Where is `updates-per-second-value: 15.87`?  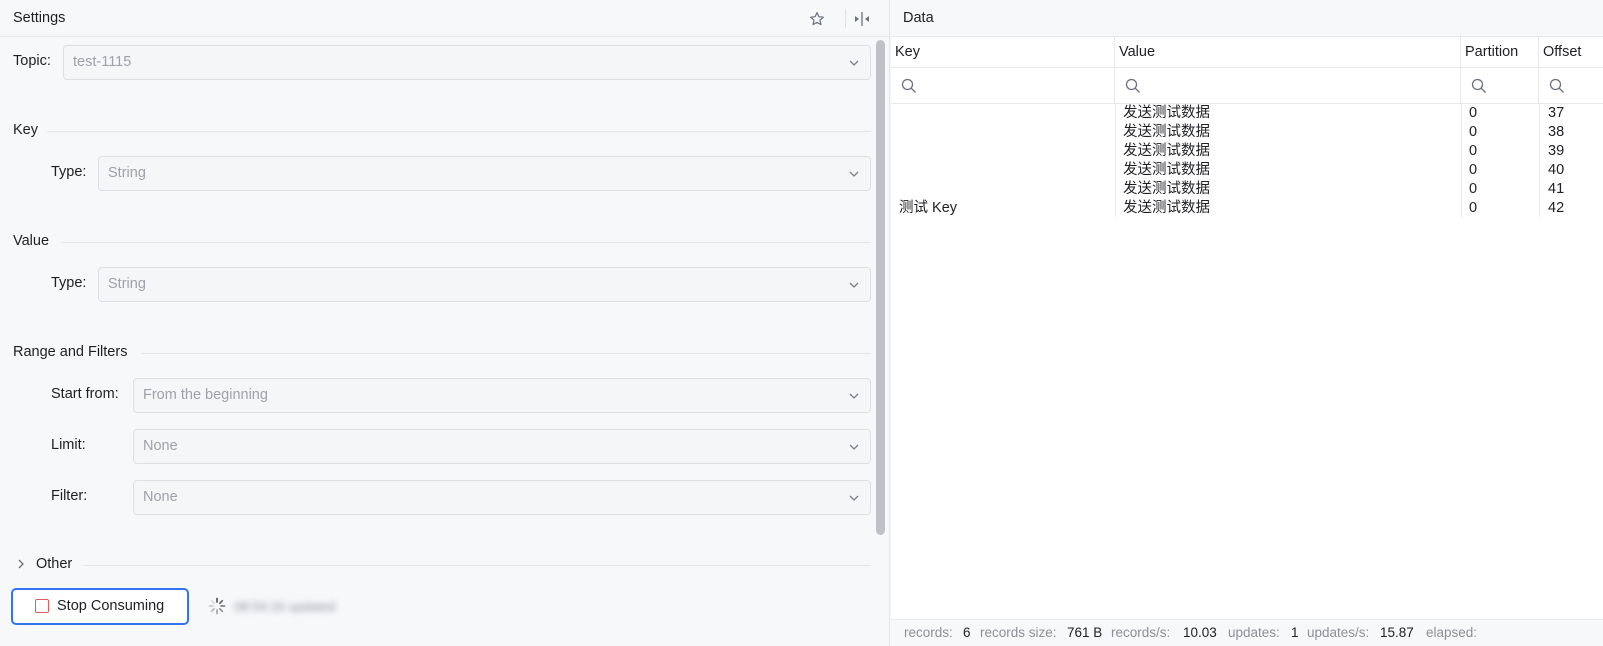
updates-per-second-value: 15.87 is located at coordinates (1397, 632).